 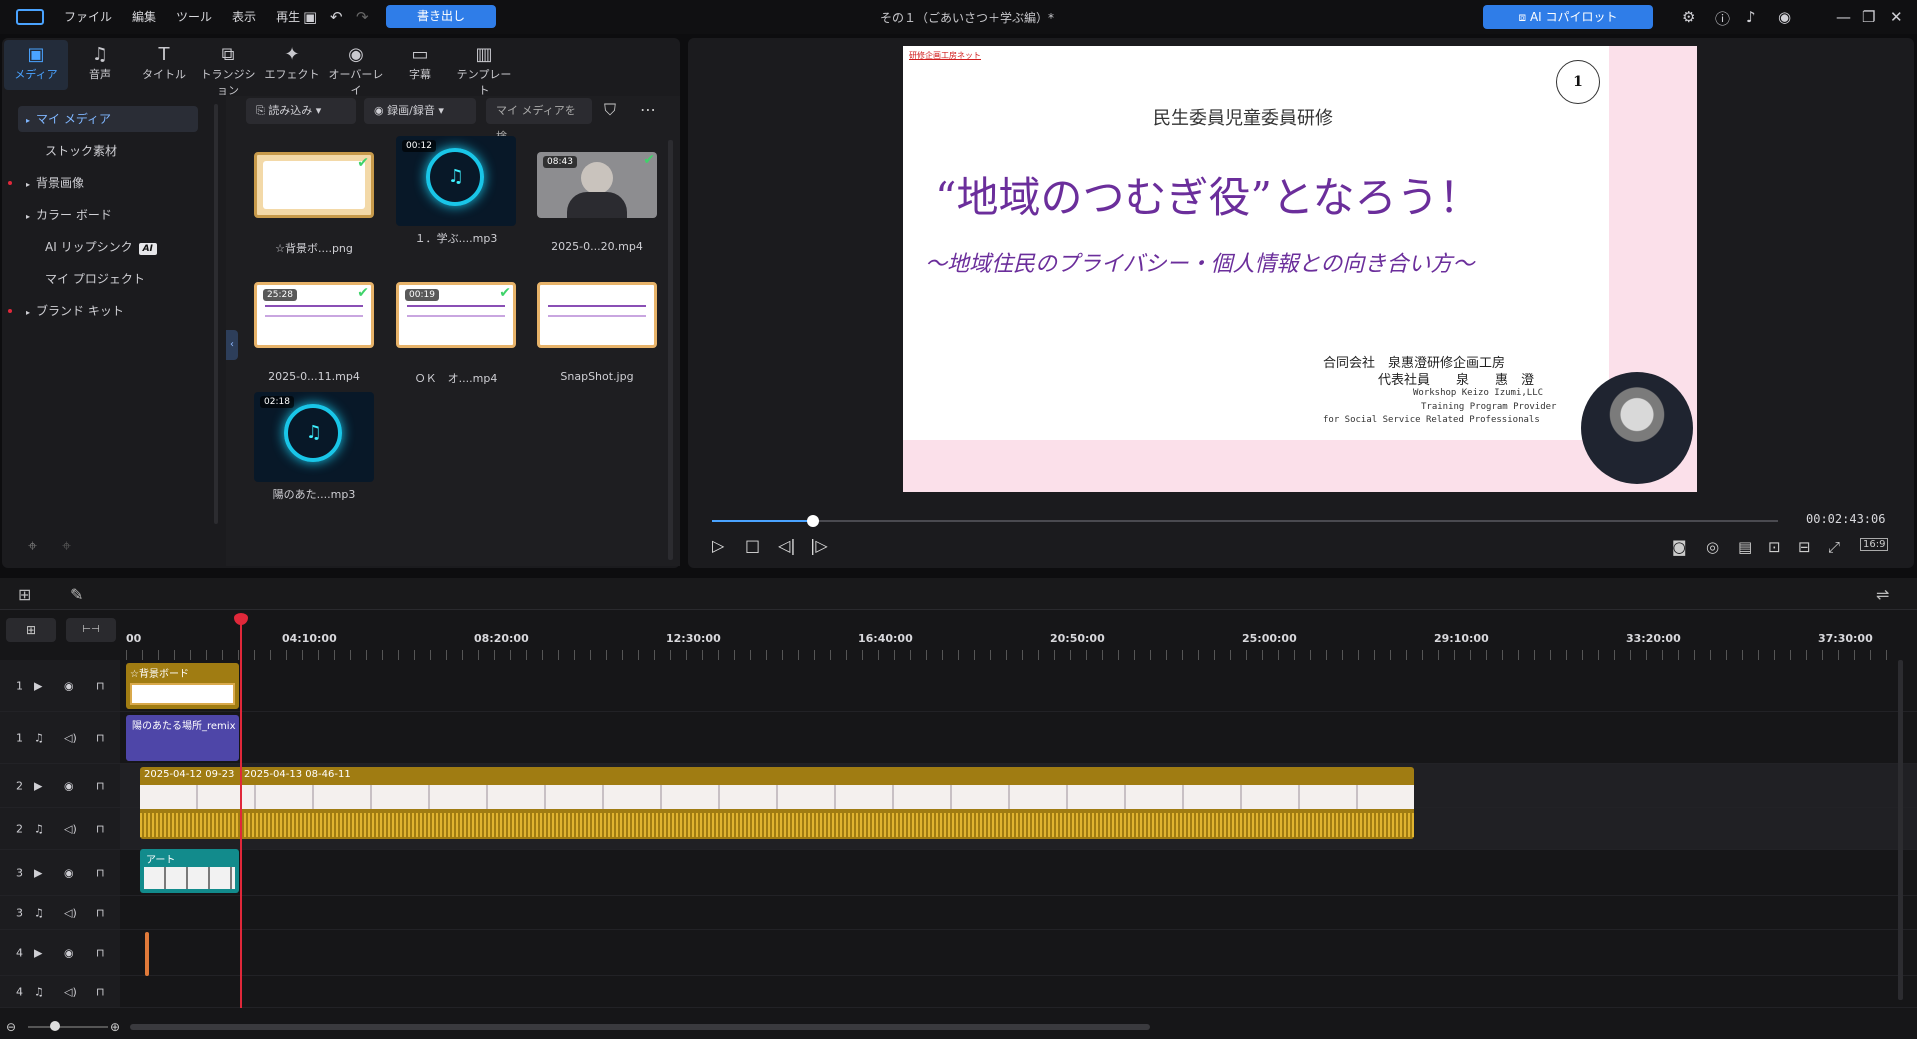 What do you see at coordinates (752, 545) in the screenshot?
I see `stop-icon: □` at bounding box center [752, 545].